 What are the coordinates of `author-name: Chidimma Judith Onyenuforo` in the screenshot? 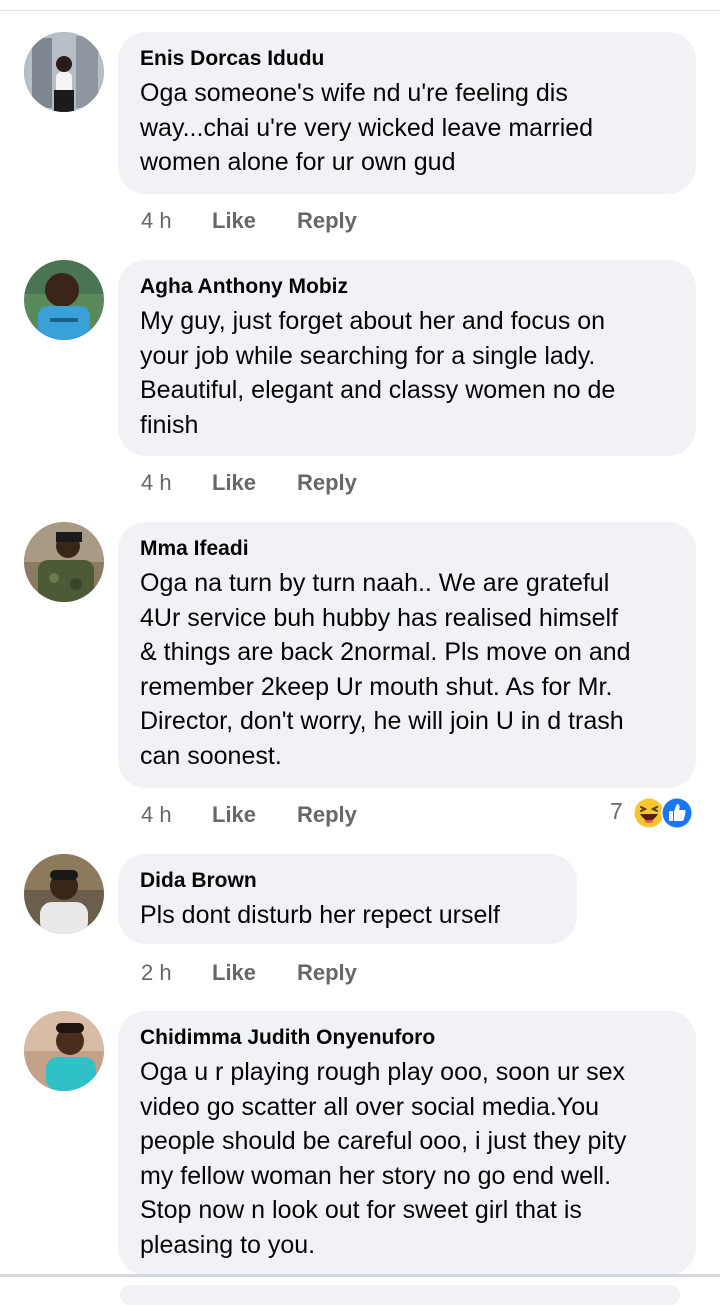 It's located at (406, 1038).